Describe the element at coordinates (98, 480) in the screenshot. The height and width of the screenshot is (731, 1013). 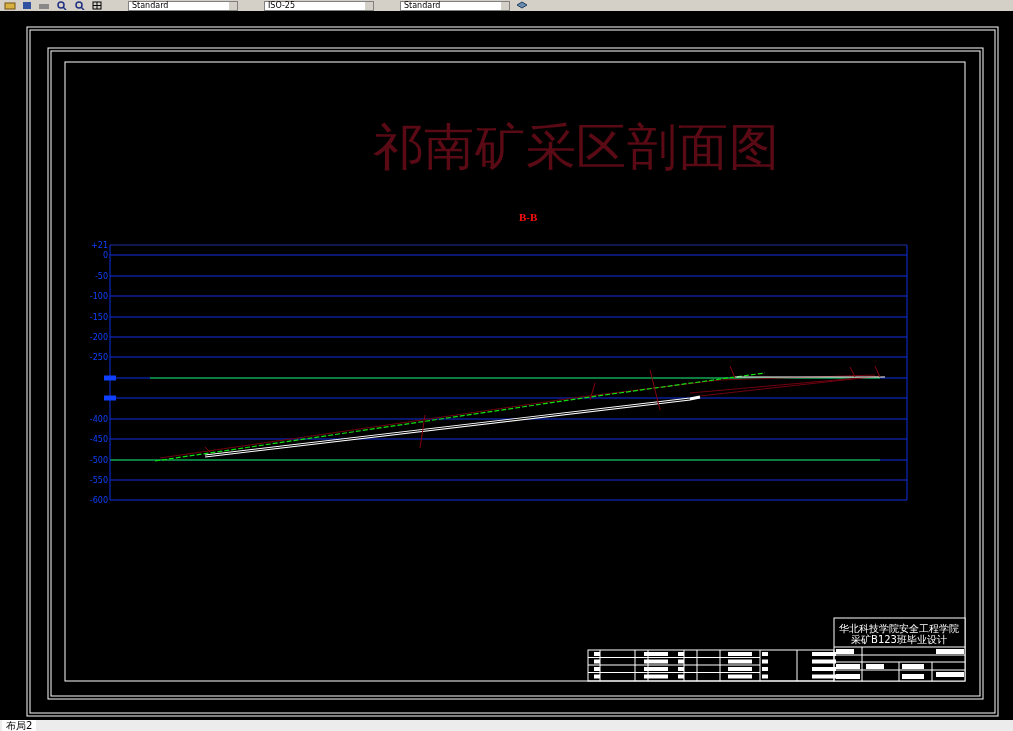
I see `axis-label: -550` at that location.